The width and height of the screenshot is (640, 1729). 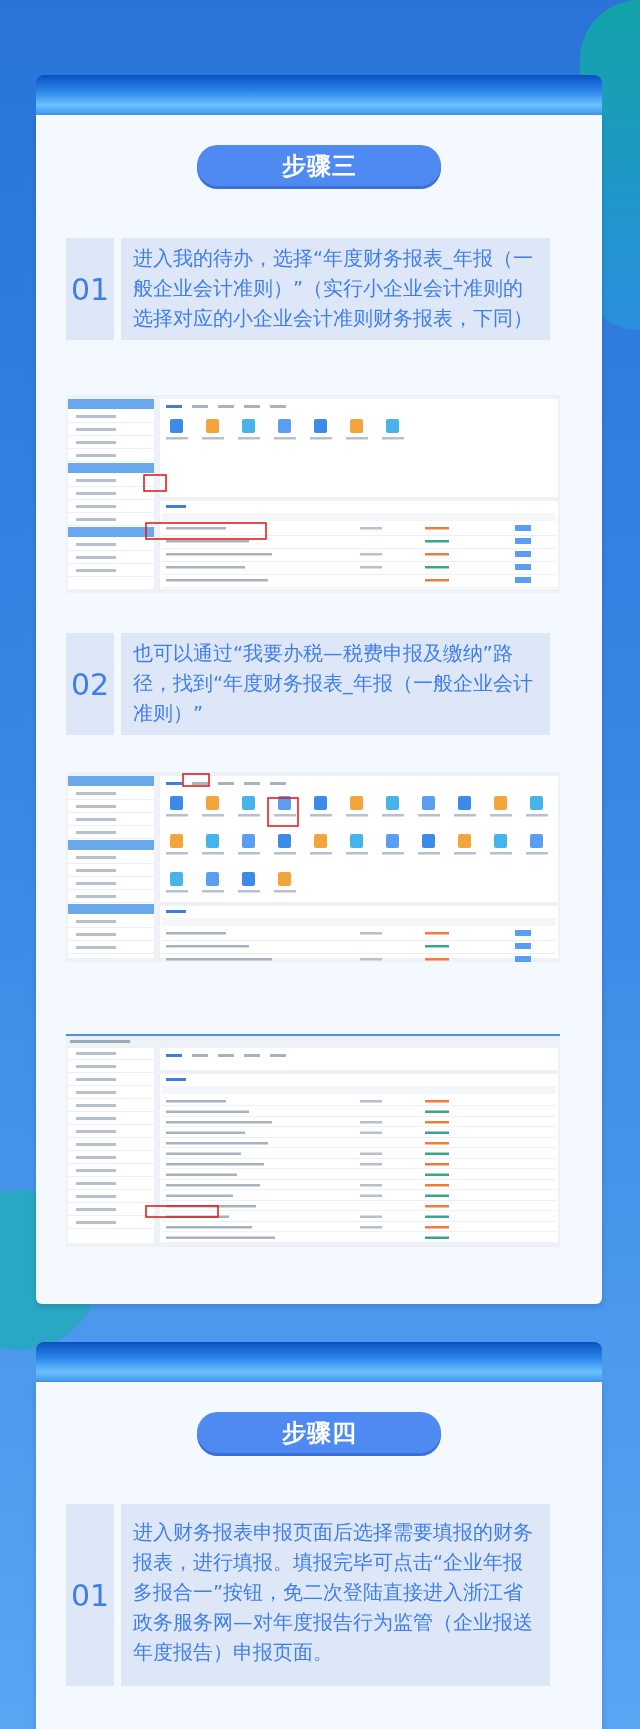 What do you see at coordinates (90, 684) in the screenshot?
I see `step-number: 02` at bounding box center [90, 684].